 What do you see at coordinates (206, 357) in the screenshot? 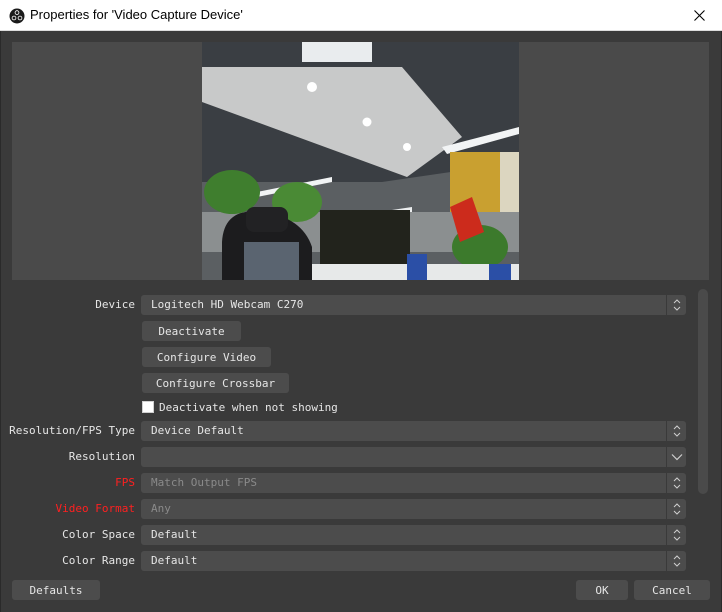
I see `configure-video-button: Configure Video` at bounding box center [206, 357].